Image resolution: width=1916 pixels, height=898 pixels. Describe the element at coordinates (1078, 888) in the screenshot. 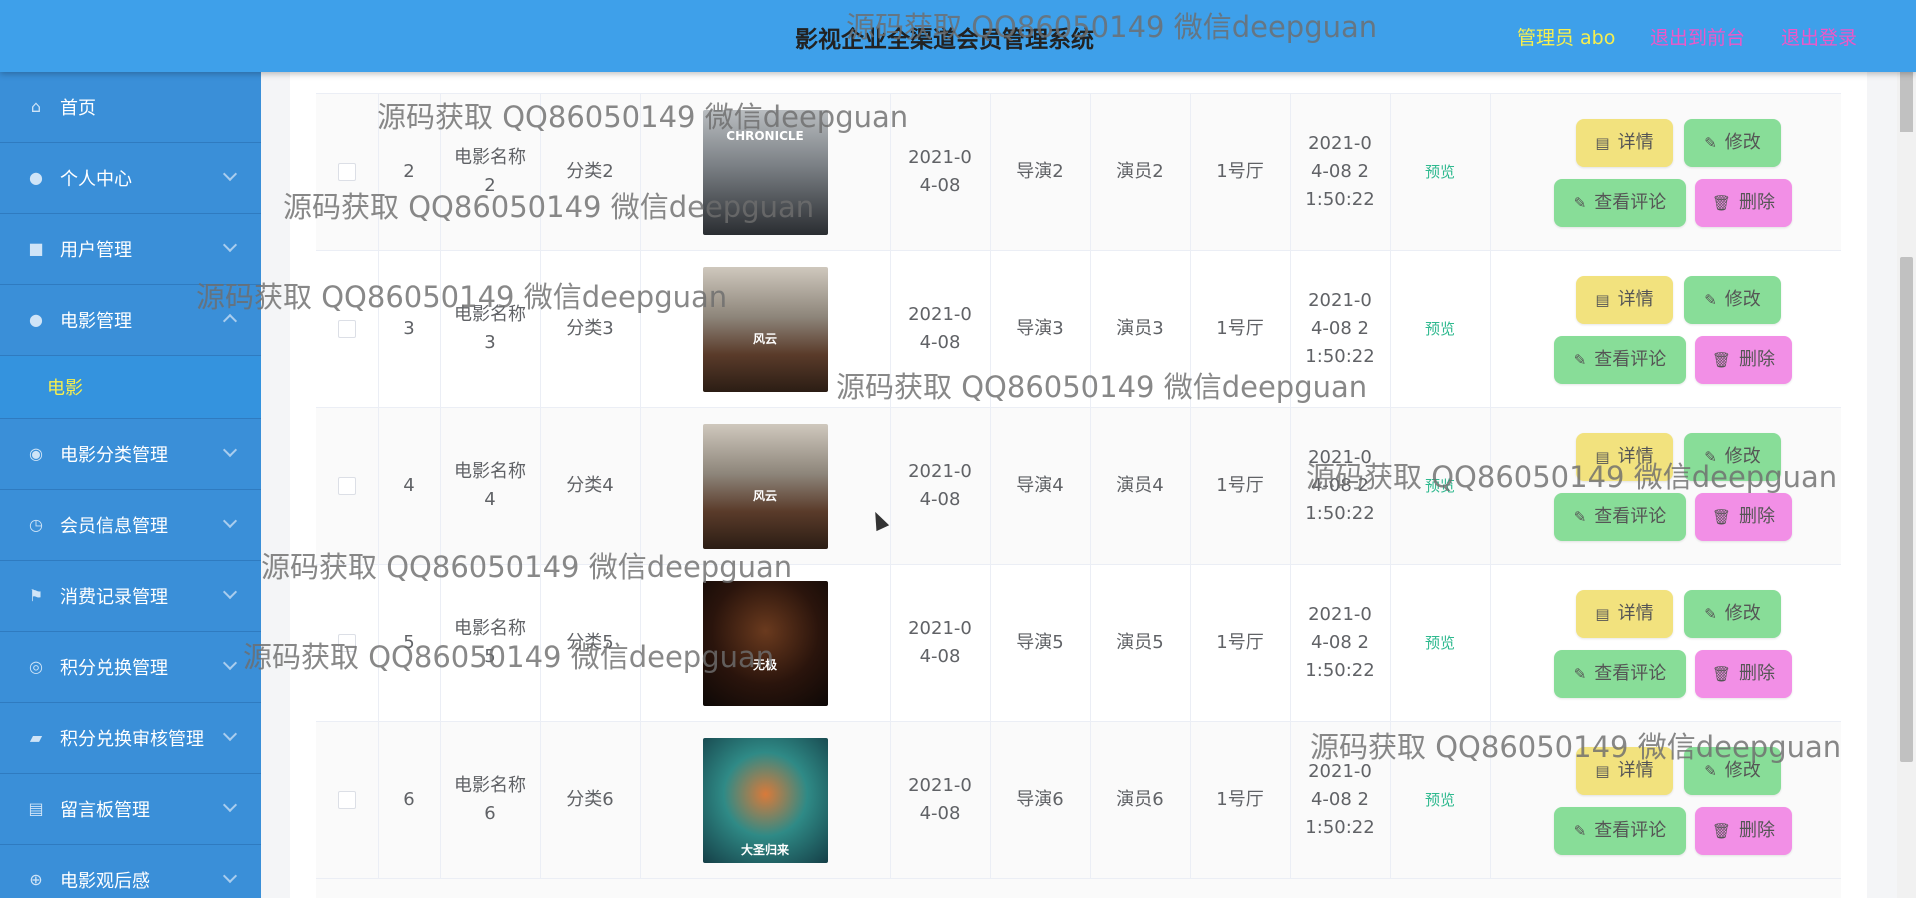

I see `table-row` at that location.